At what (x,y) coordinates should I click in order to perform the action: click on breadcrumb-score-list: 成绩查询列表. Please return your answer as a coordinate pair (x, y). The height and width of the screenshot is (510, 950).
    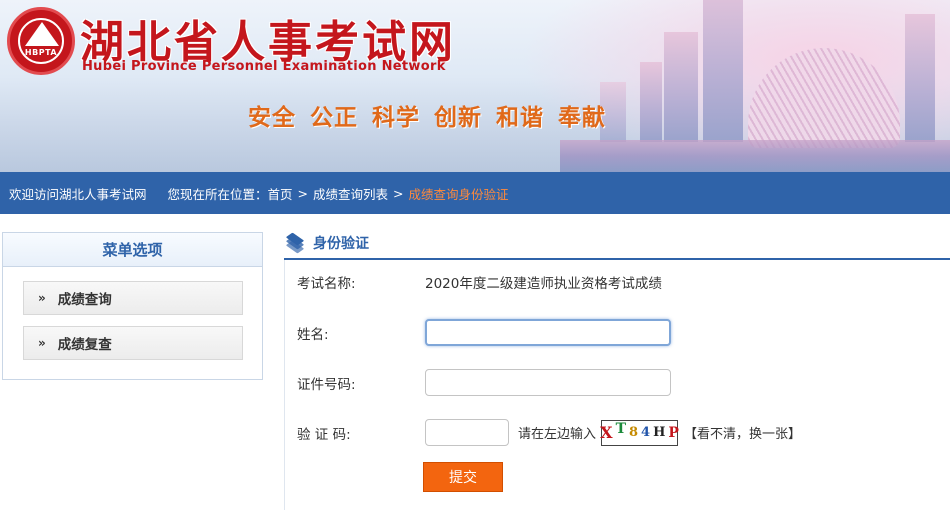
    Looking at the image, I should click on (350, 193).